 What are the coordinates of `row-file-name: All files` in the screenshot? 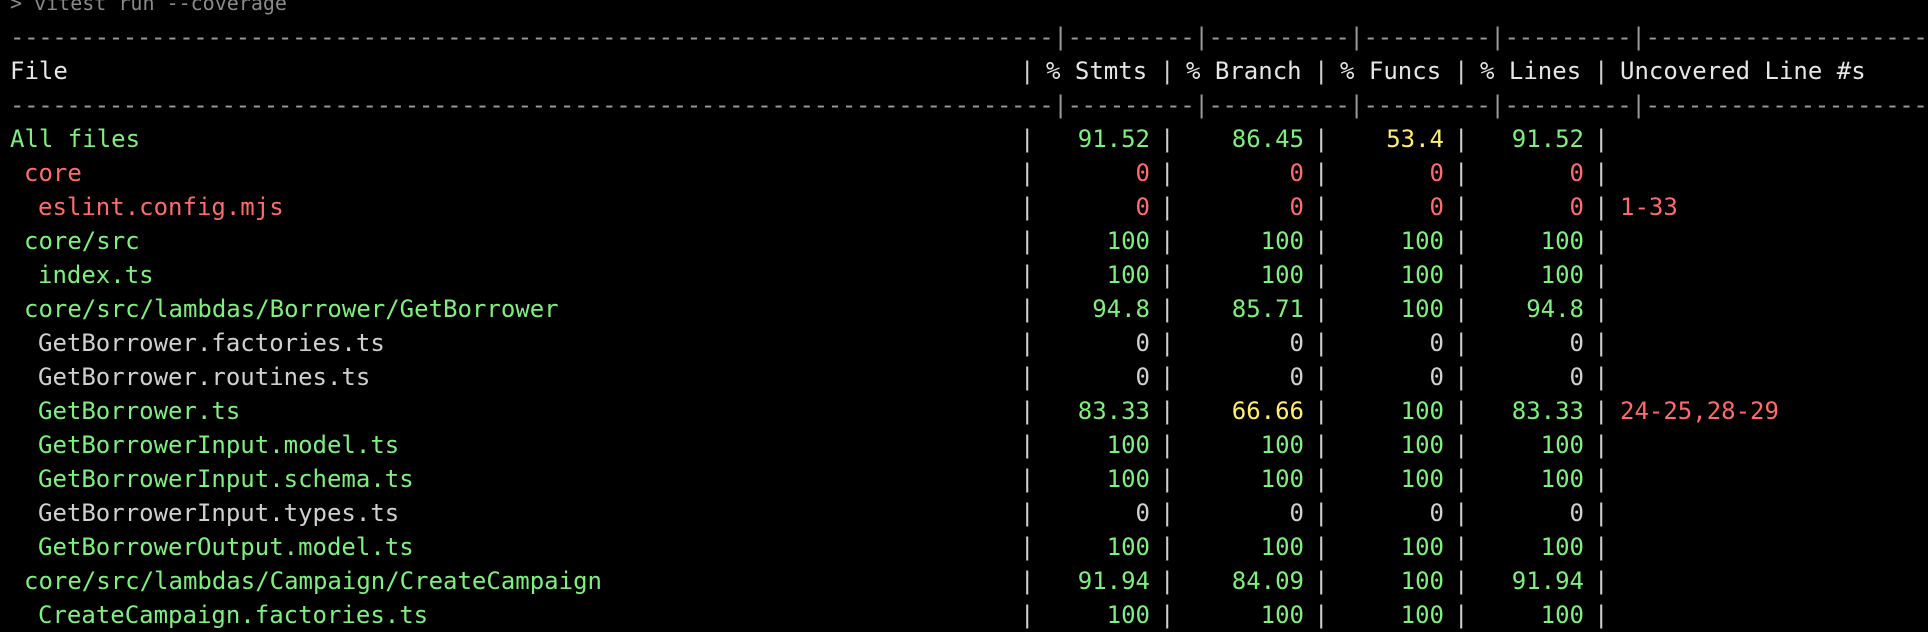 It's located at (75, 139).